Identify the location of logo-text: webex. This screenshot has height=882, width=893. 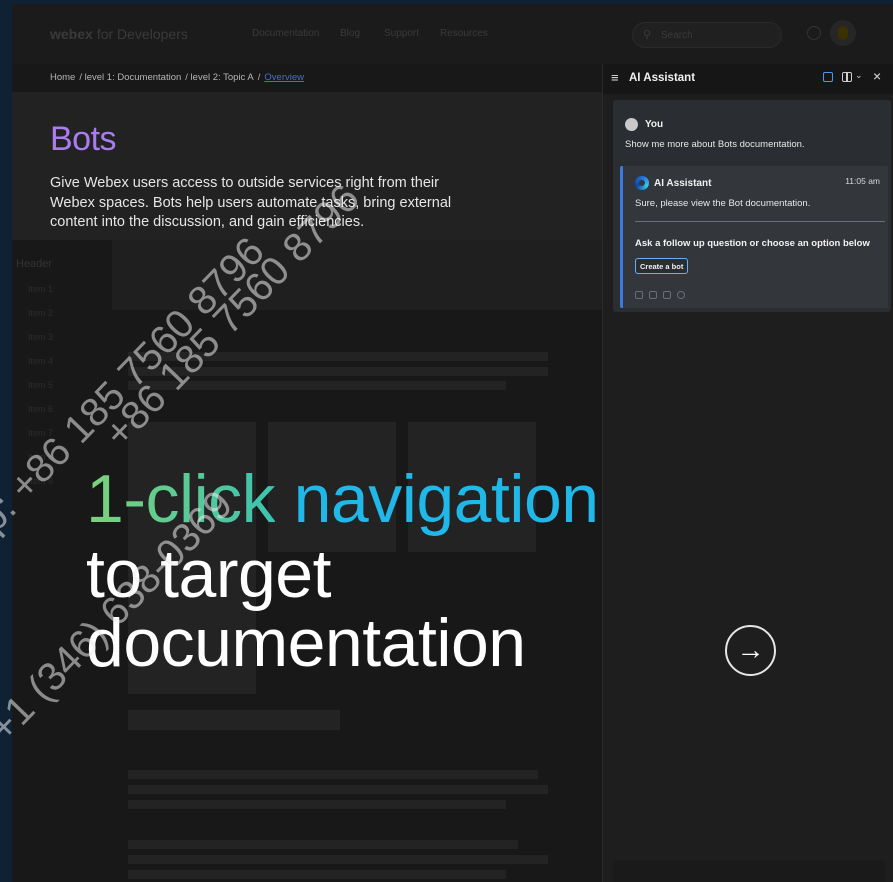
(71, 34).